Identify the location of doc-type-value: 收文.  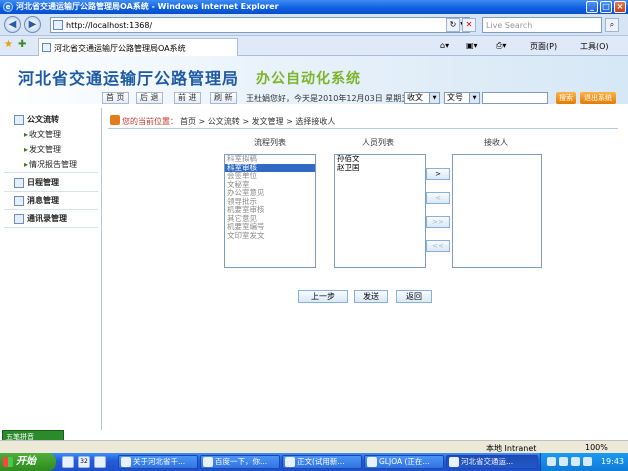
(415, 97).